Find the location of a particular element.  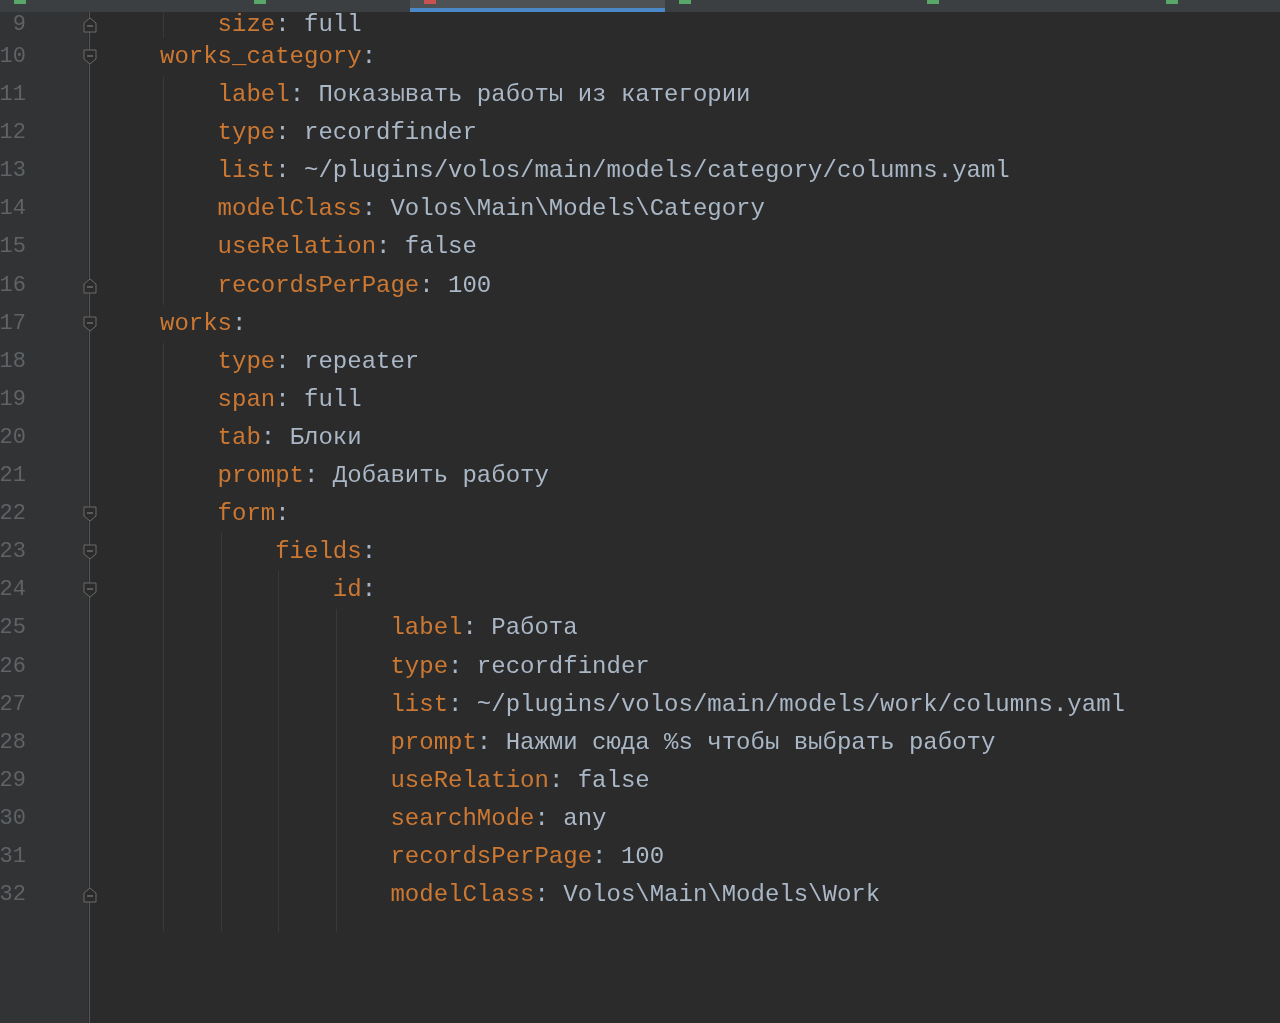

code-line: works: is located at coordinates (203, 323).